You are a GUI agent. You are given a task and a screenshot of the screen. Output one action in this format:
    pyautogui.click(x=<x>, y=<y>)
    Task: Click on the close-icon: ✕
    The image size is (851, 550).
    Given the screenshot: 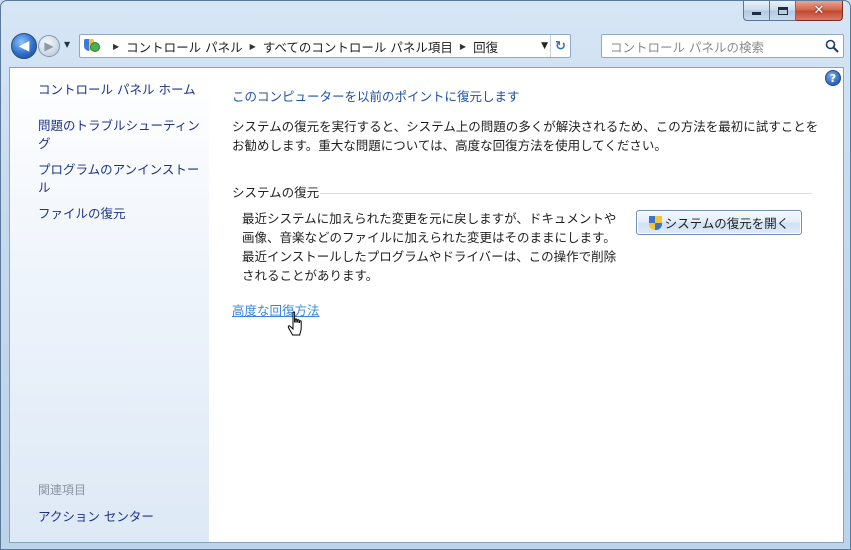 What is the action you would take?
    pyautogui.click(x=819, y=10)
    